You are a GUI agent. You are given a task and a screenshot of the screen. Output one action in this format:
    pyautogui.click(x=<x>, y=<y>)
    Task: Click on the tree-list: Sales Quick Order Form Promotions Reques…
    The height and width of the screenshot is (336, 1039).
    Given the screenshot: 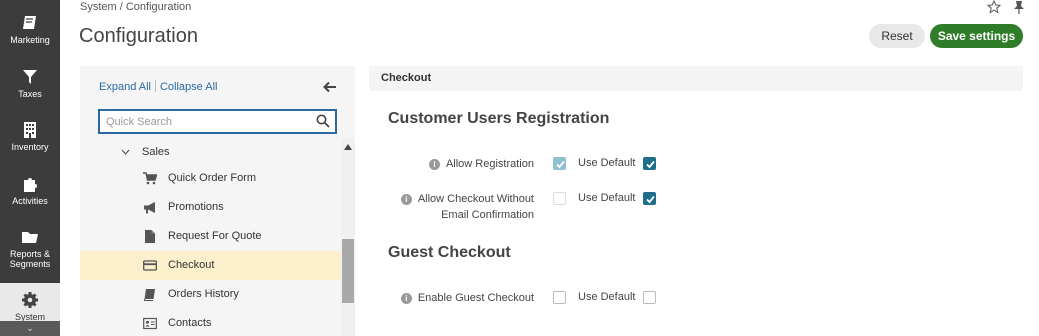 What is the action you would take?
    pyautogui.click(x=210, y=237)
    